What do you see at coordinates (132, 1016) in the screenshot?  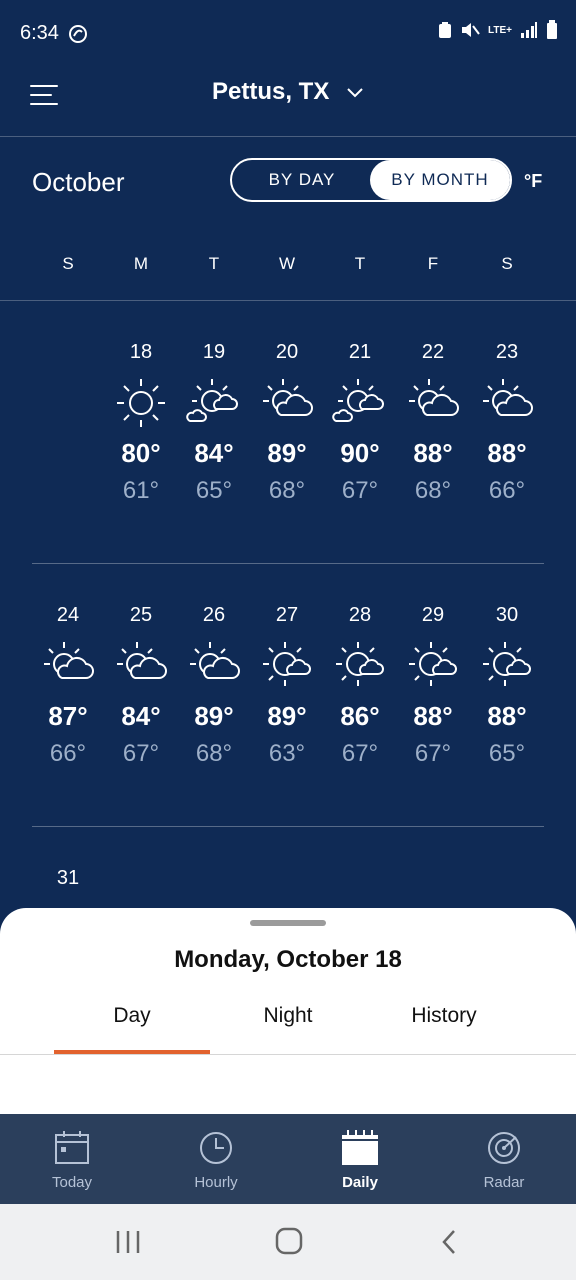 I see `tab-day: Day` at bounding box center [132, 1016].